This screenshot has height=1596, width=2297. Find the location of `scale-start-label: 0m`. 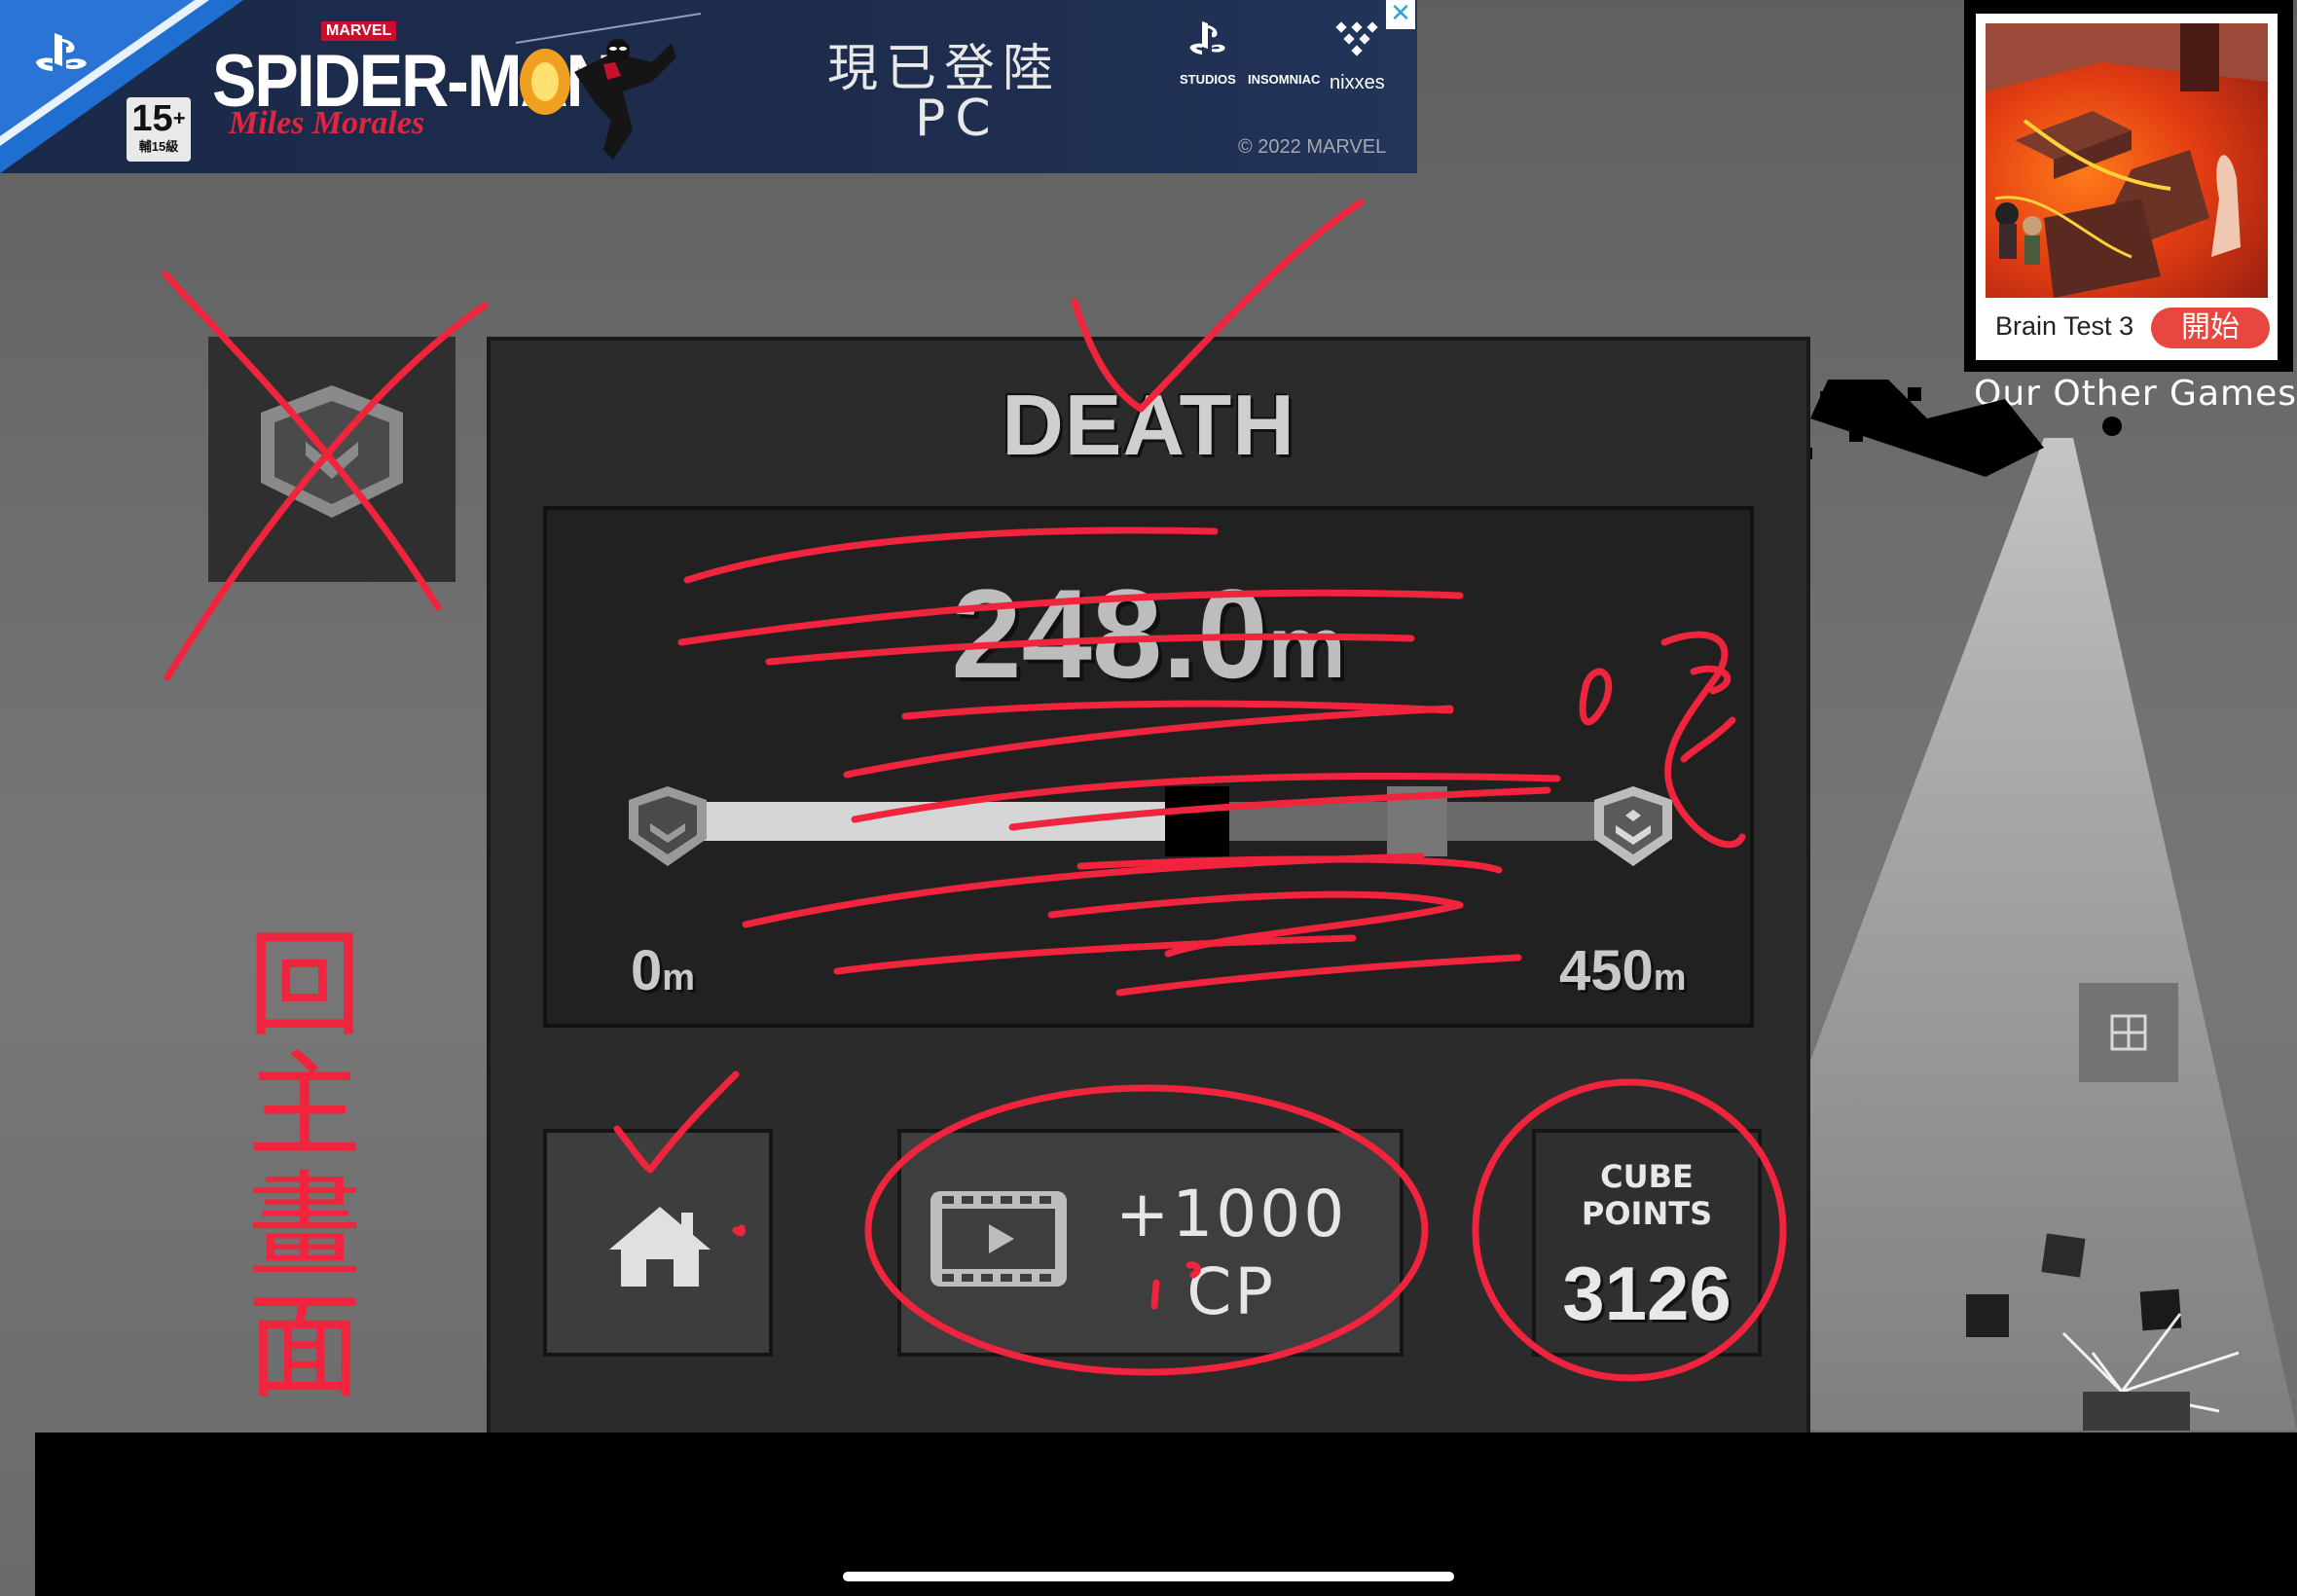

scale-start-label: 0m is located at coordinates (663, 970).